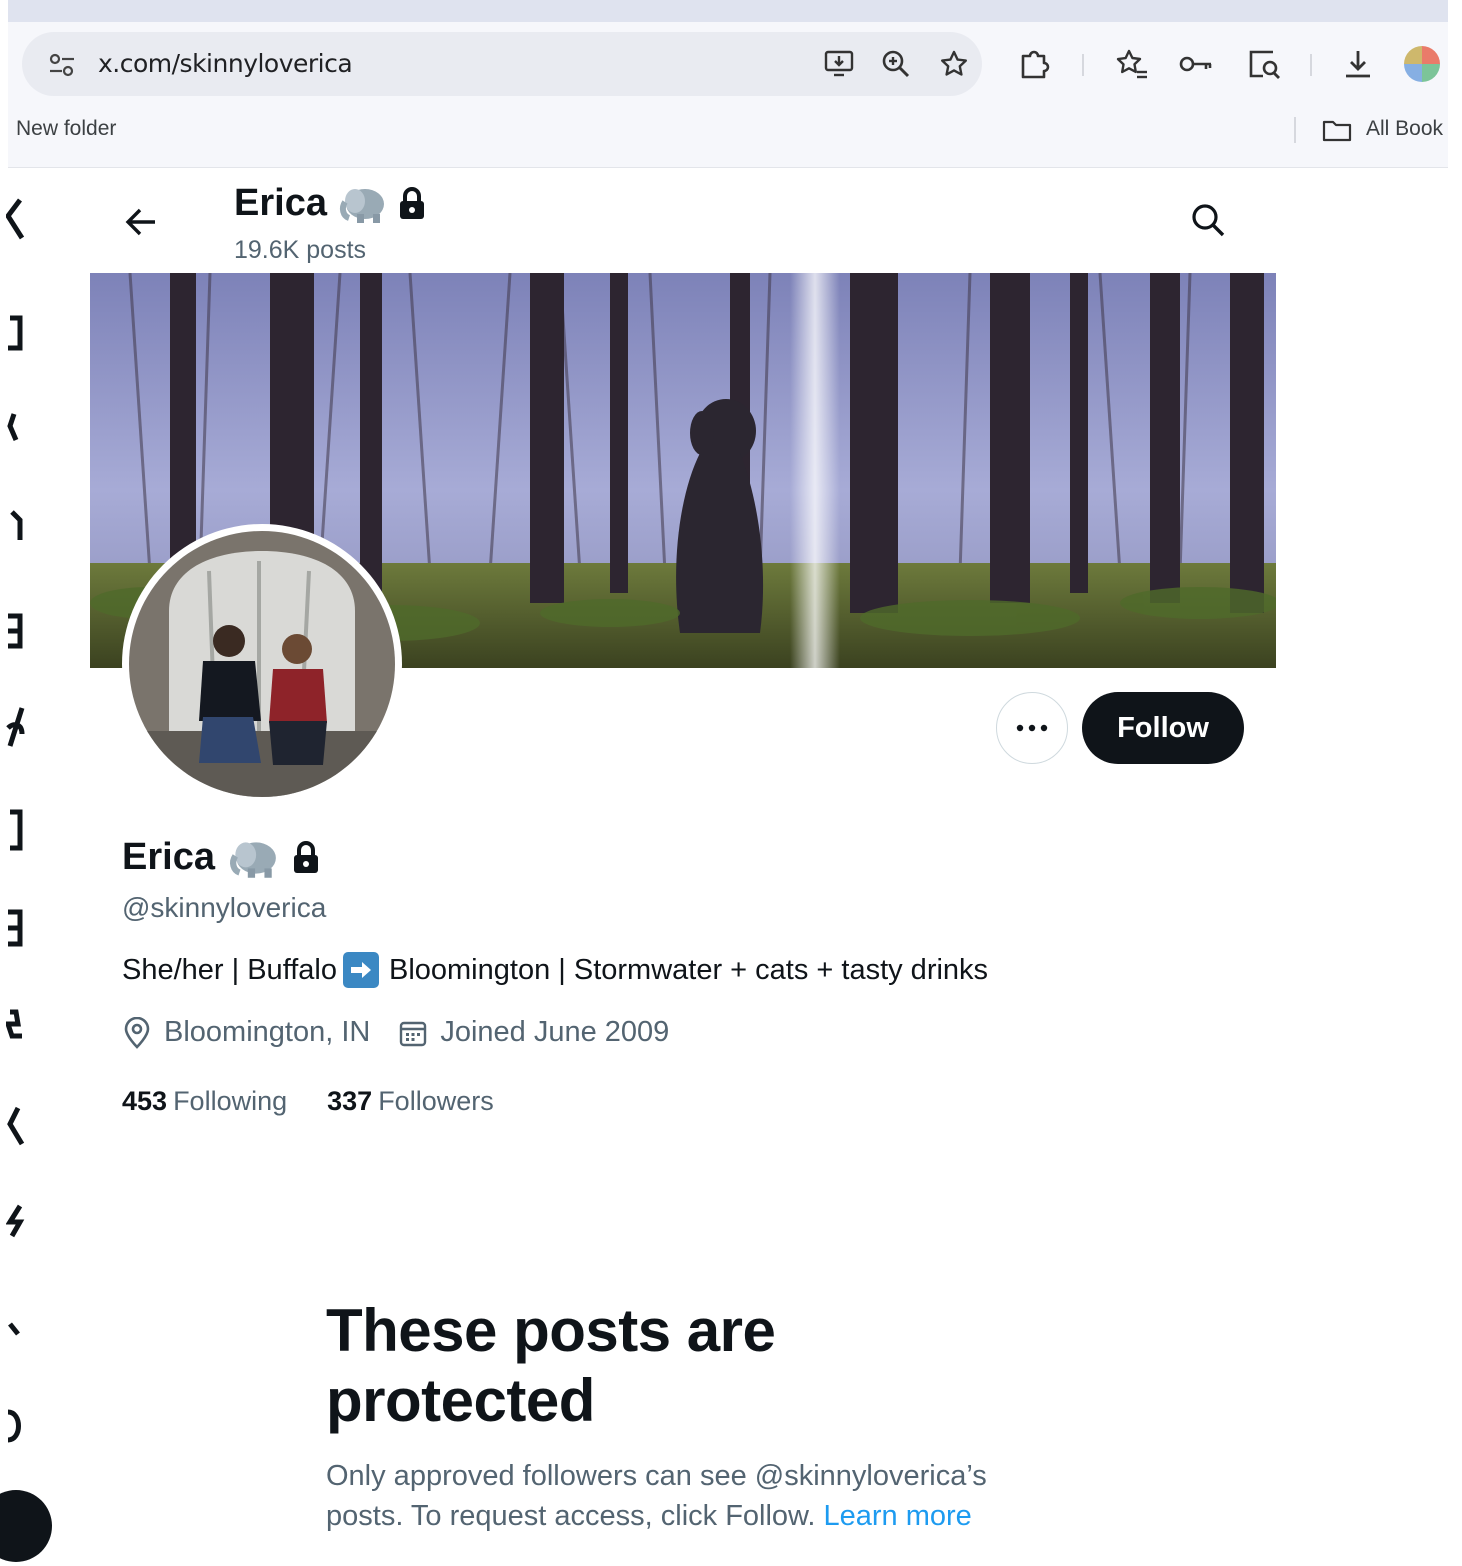 The width and height of the screenshot is (1462, 1566). I want to click on bio-text-1: She/her | Buffalo, so click(229, 969).